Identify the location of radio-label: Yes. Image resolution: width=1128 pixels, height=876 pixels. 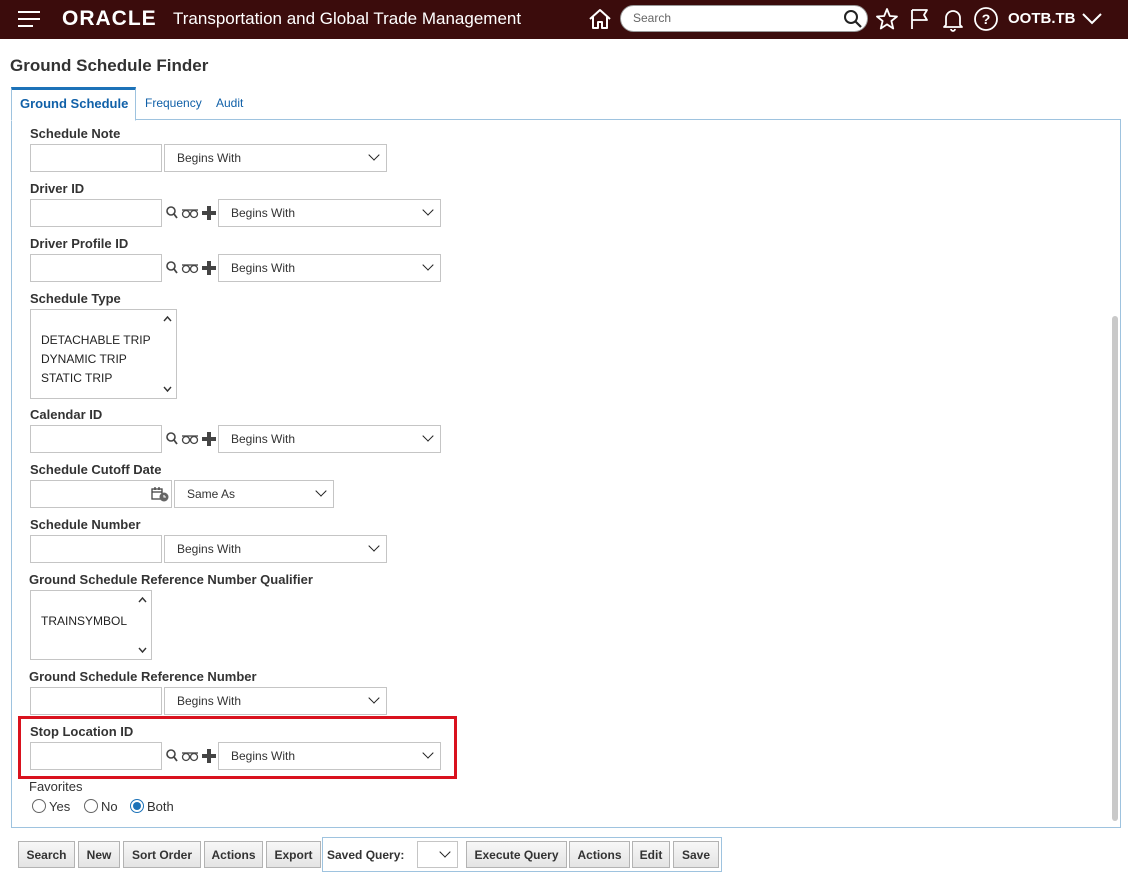
(60, 806).